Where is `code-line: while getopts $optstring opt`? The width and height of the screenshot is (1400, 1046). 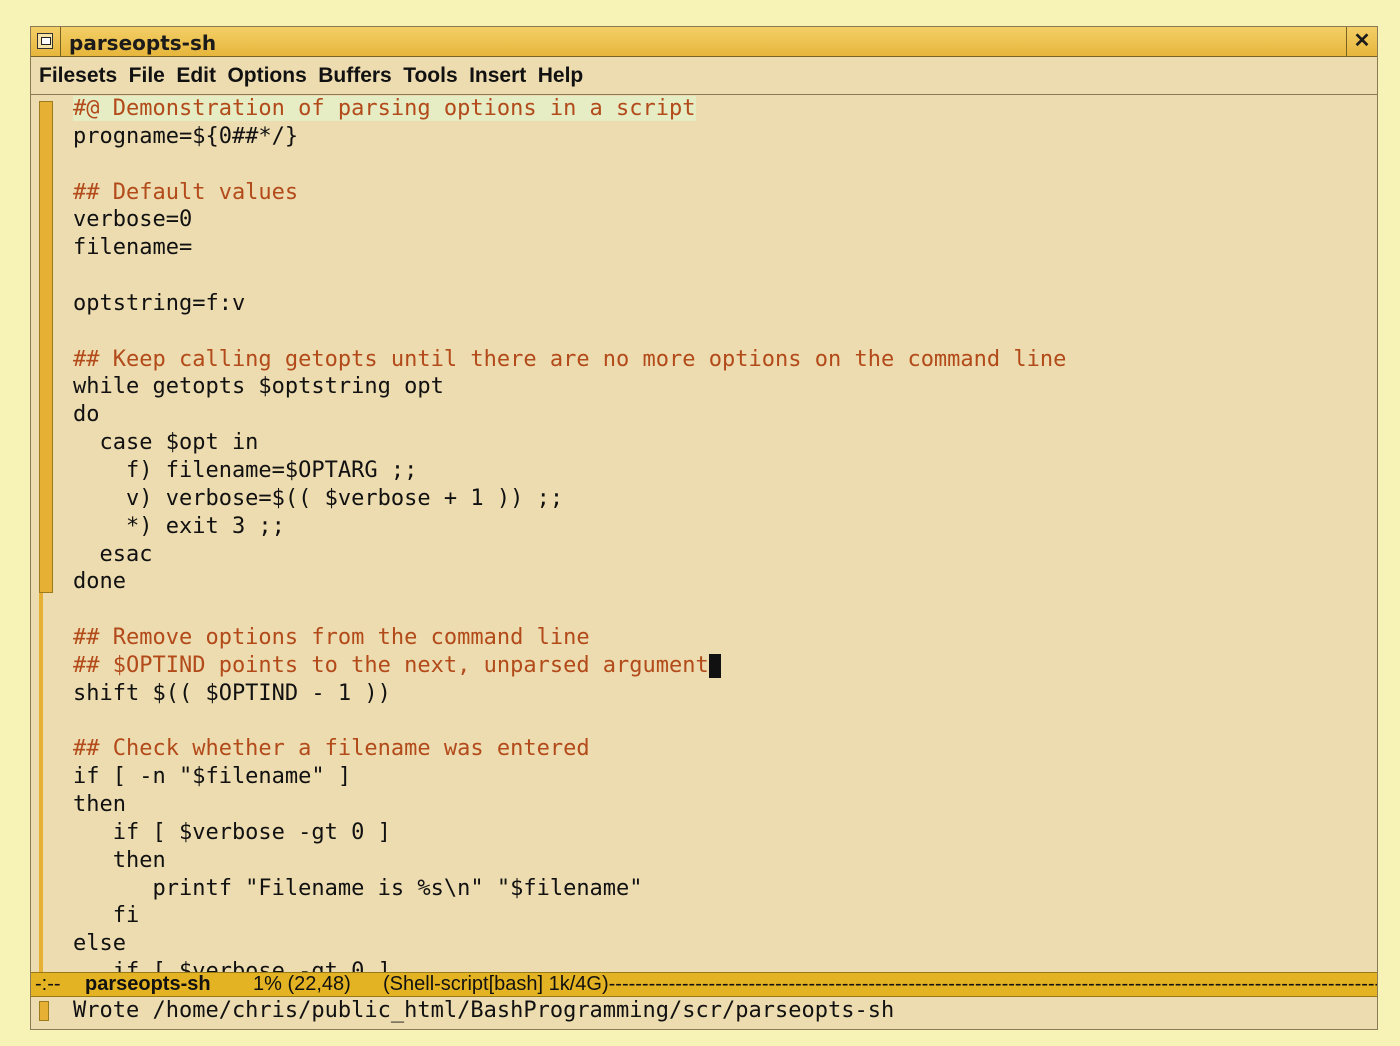
code-line: while getopts $optstring opt is located at coordinates (718, 387).